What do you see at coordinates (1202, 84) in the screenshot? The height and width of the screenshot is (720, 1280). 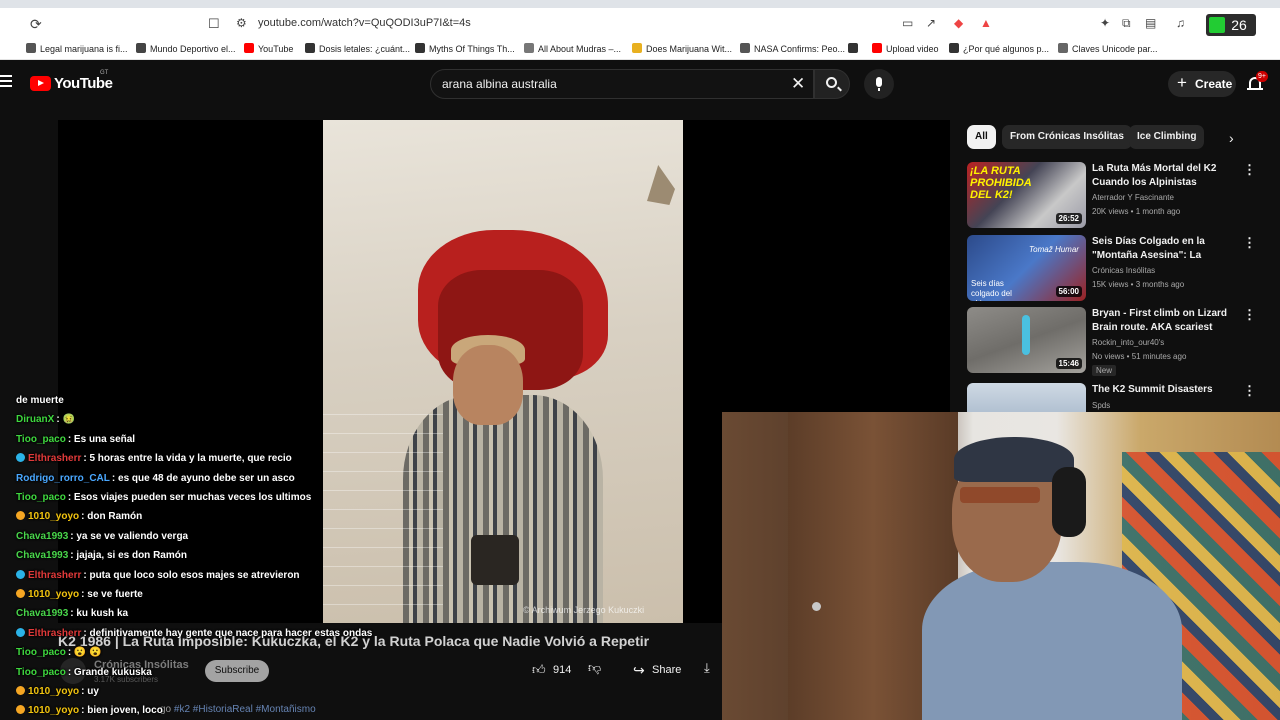 I see `create-button: + Create` at bounding box center [1202, 84].